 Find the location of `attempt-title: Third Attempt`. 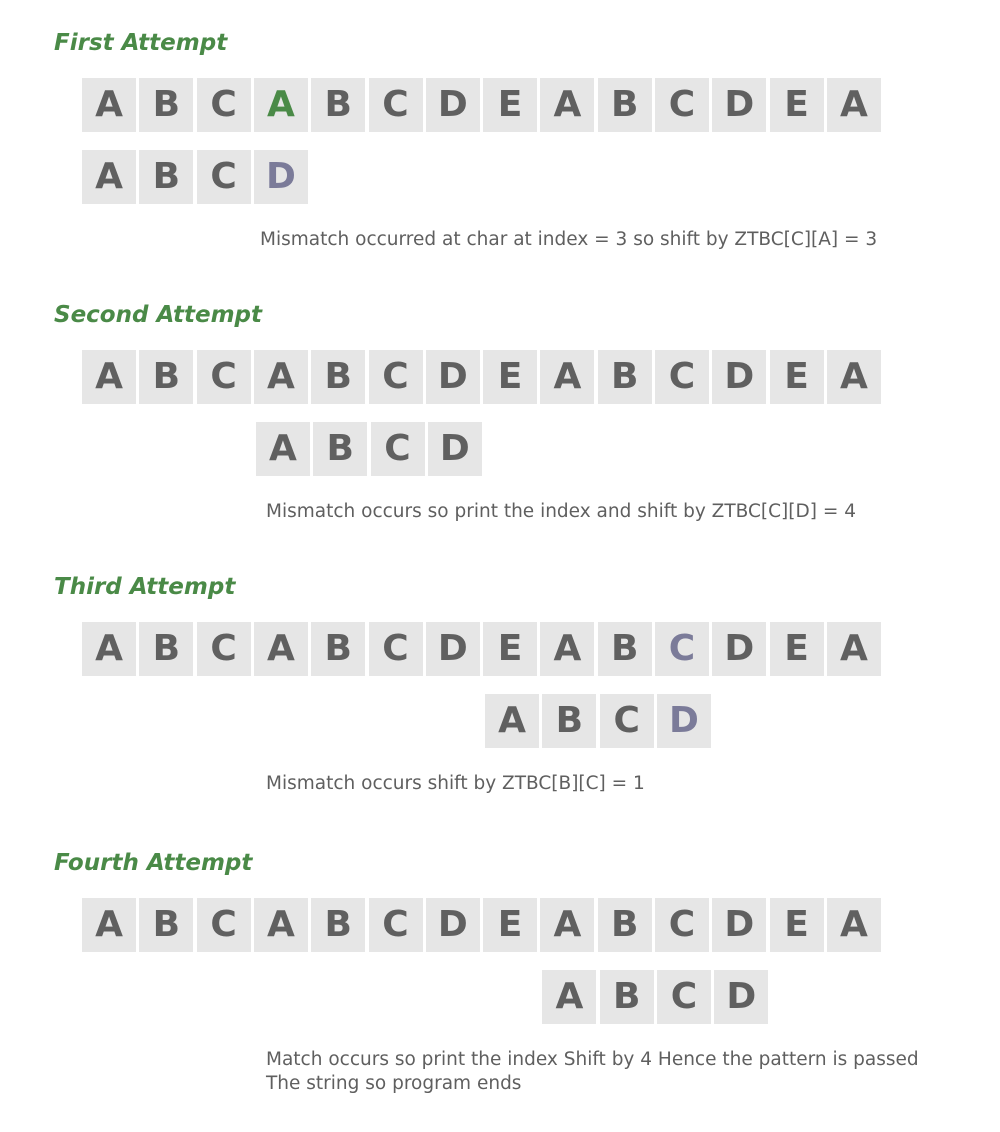

attempt-title: Third Attempt is located at coordinates (145, 587).